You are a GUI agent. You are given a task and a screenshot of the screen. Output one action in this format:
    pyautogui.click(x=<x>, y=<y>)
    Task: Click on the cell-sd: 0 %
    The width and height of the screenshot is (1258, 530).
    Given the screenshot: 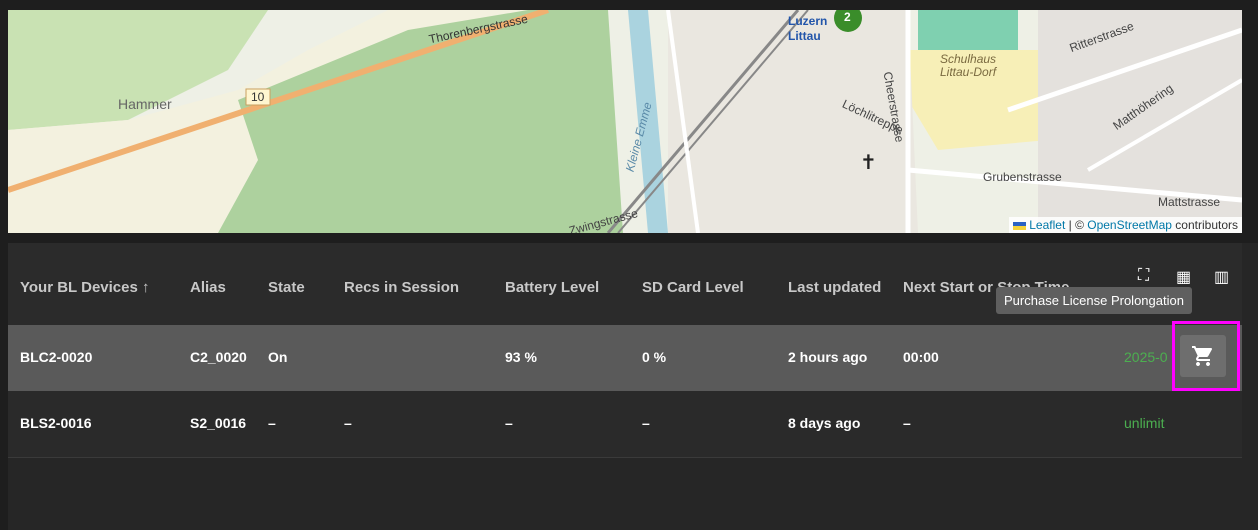 What is the action you would take?
    pyautogui.click(x=654, y=357)
    